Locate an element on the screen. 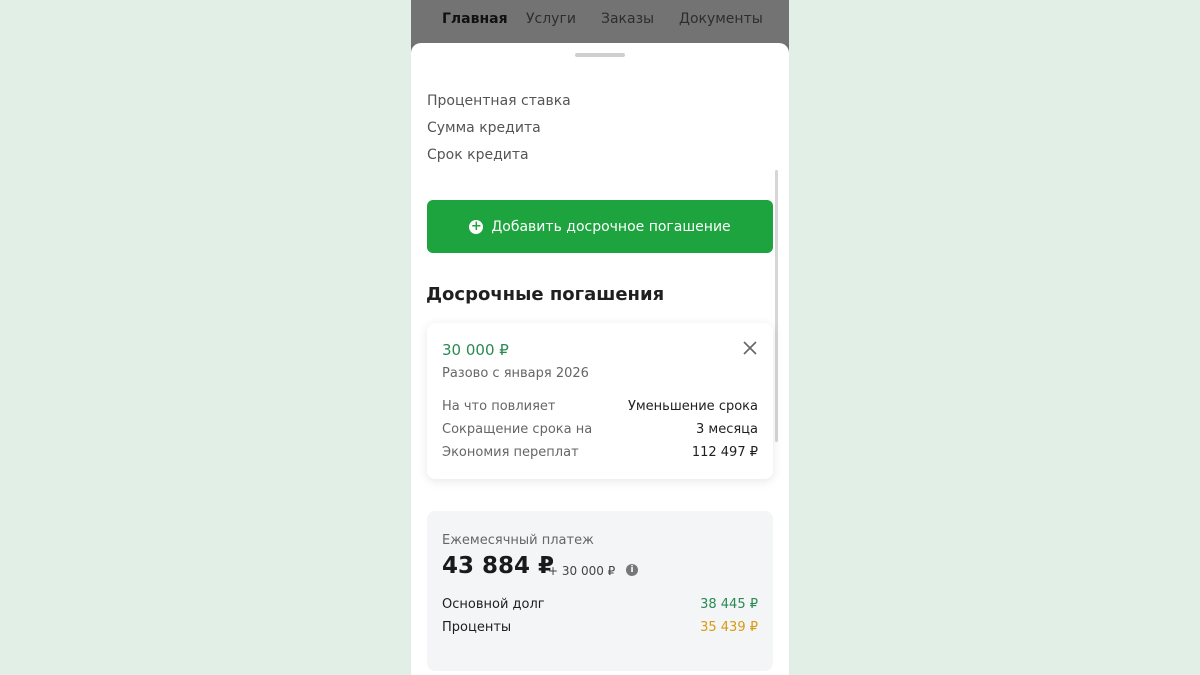 This screenshot has height=675, width=1200. card-row-label: Сокращение срока на is located at coordinates (517, 429).